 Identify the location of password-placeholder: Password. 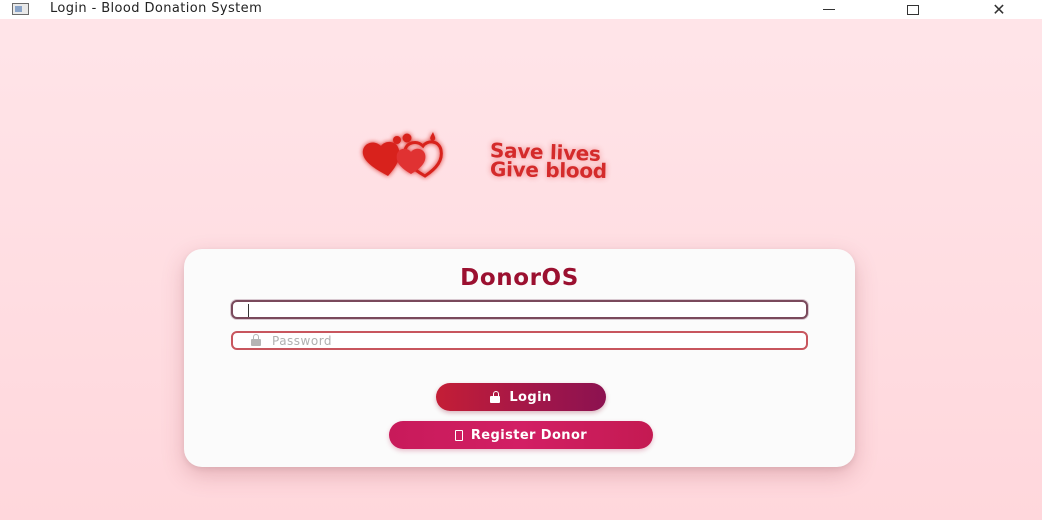
(302, 340).